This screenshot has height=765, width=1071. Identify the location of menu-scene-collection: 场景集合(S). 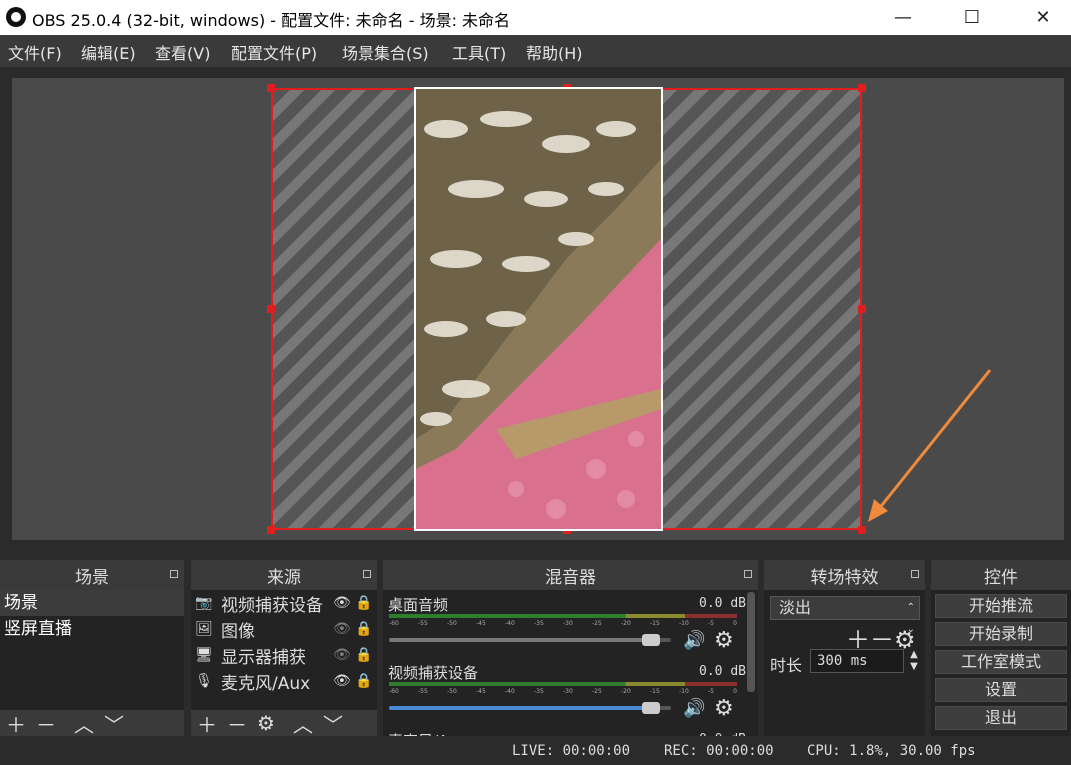
(385, 52).